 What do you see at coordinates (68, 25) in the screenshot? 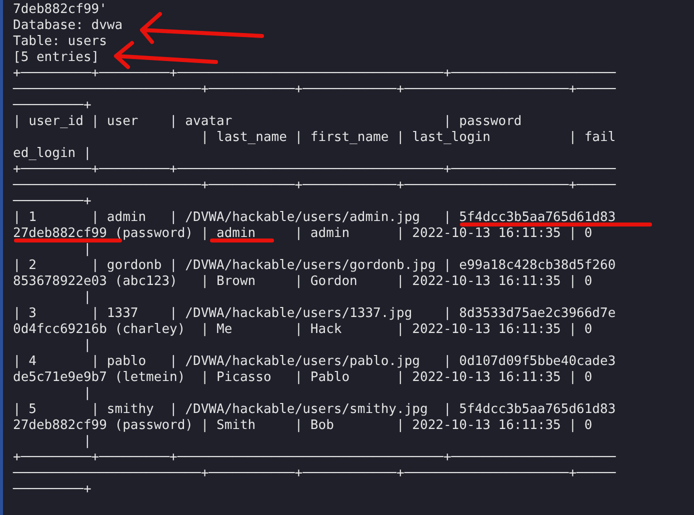
I see `terminal-line: Database: dvwa` at bounding box center [68, 25].